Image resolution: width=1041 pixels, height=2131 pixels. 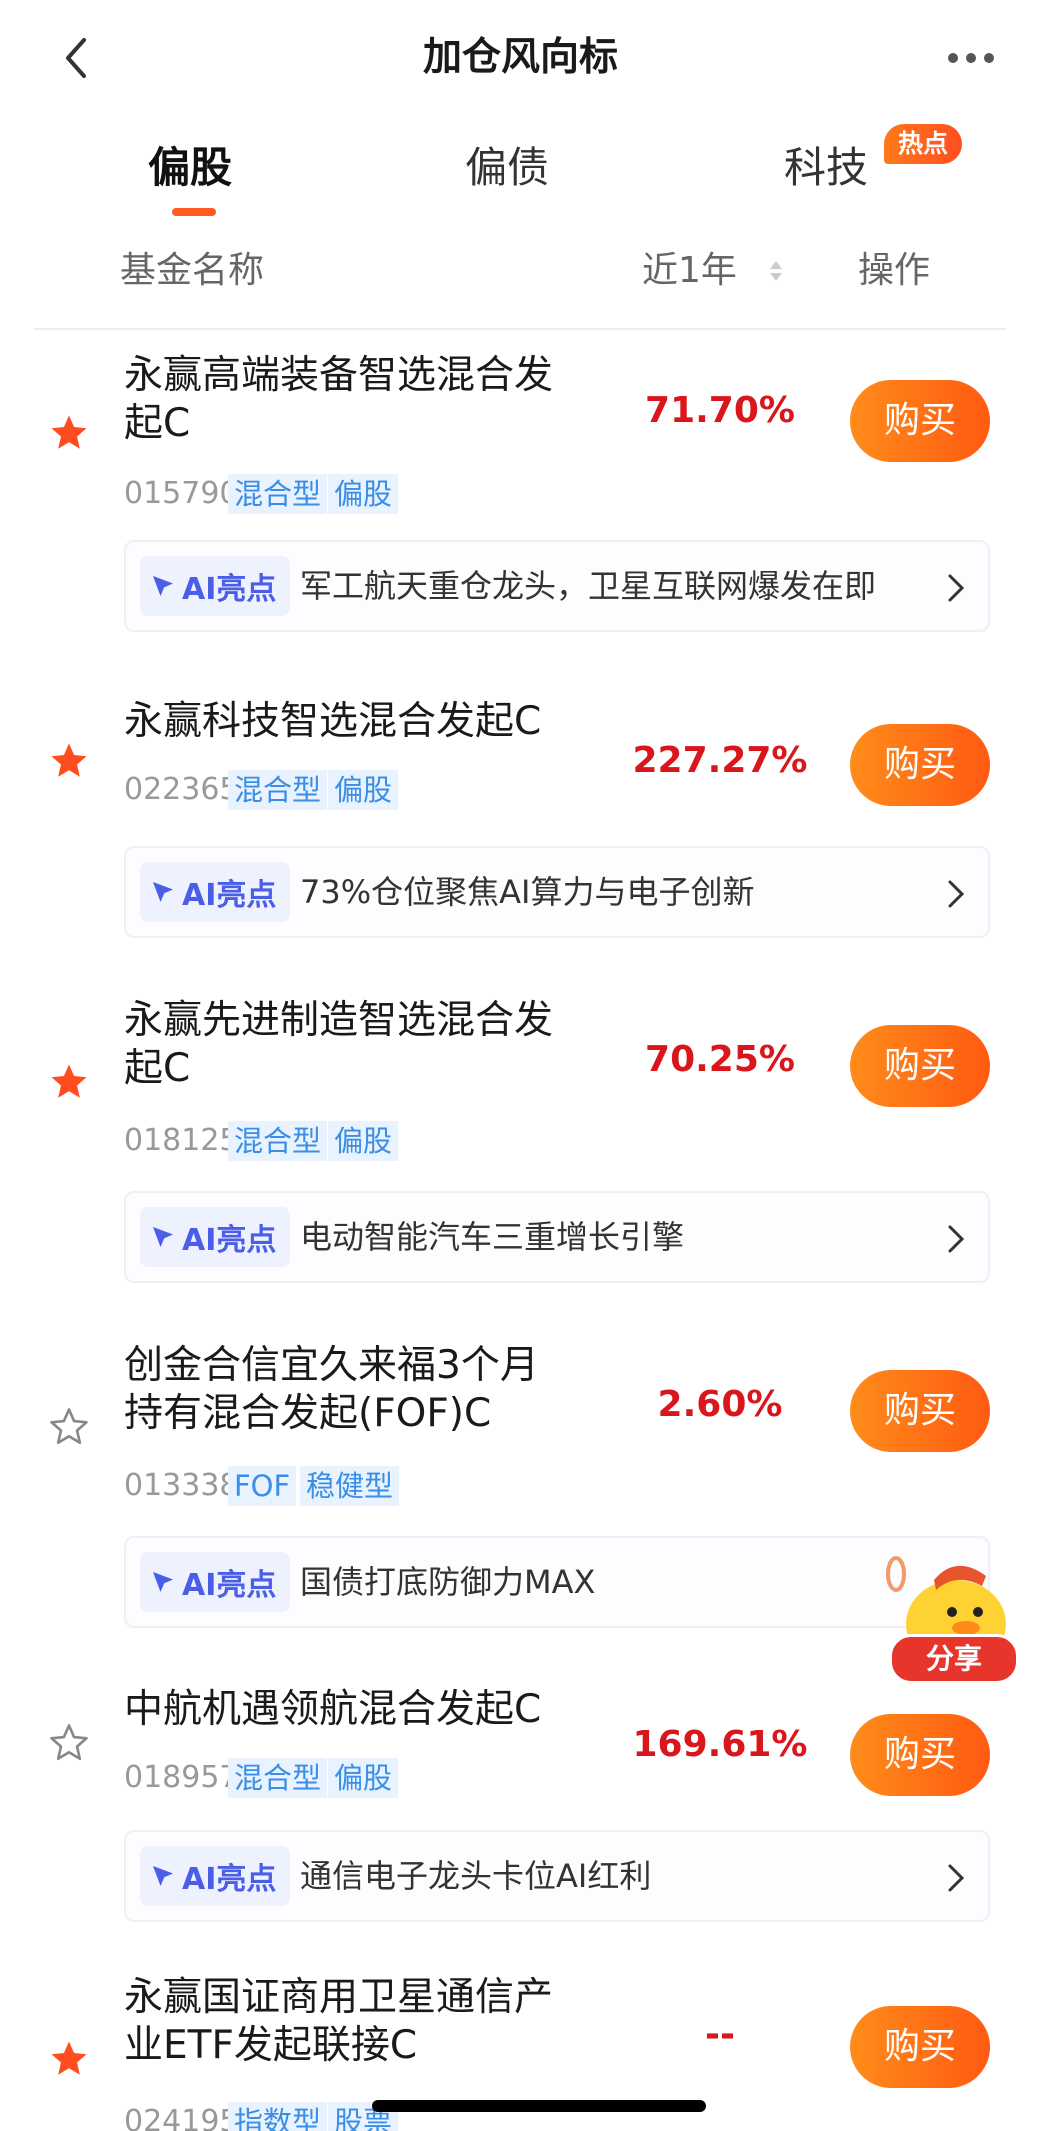 I want to click on ai-highlight-text: 73%仓位聚焦AI算力与电子创新, so click(x=527, y=892).